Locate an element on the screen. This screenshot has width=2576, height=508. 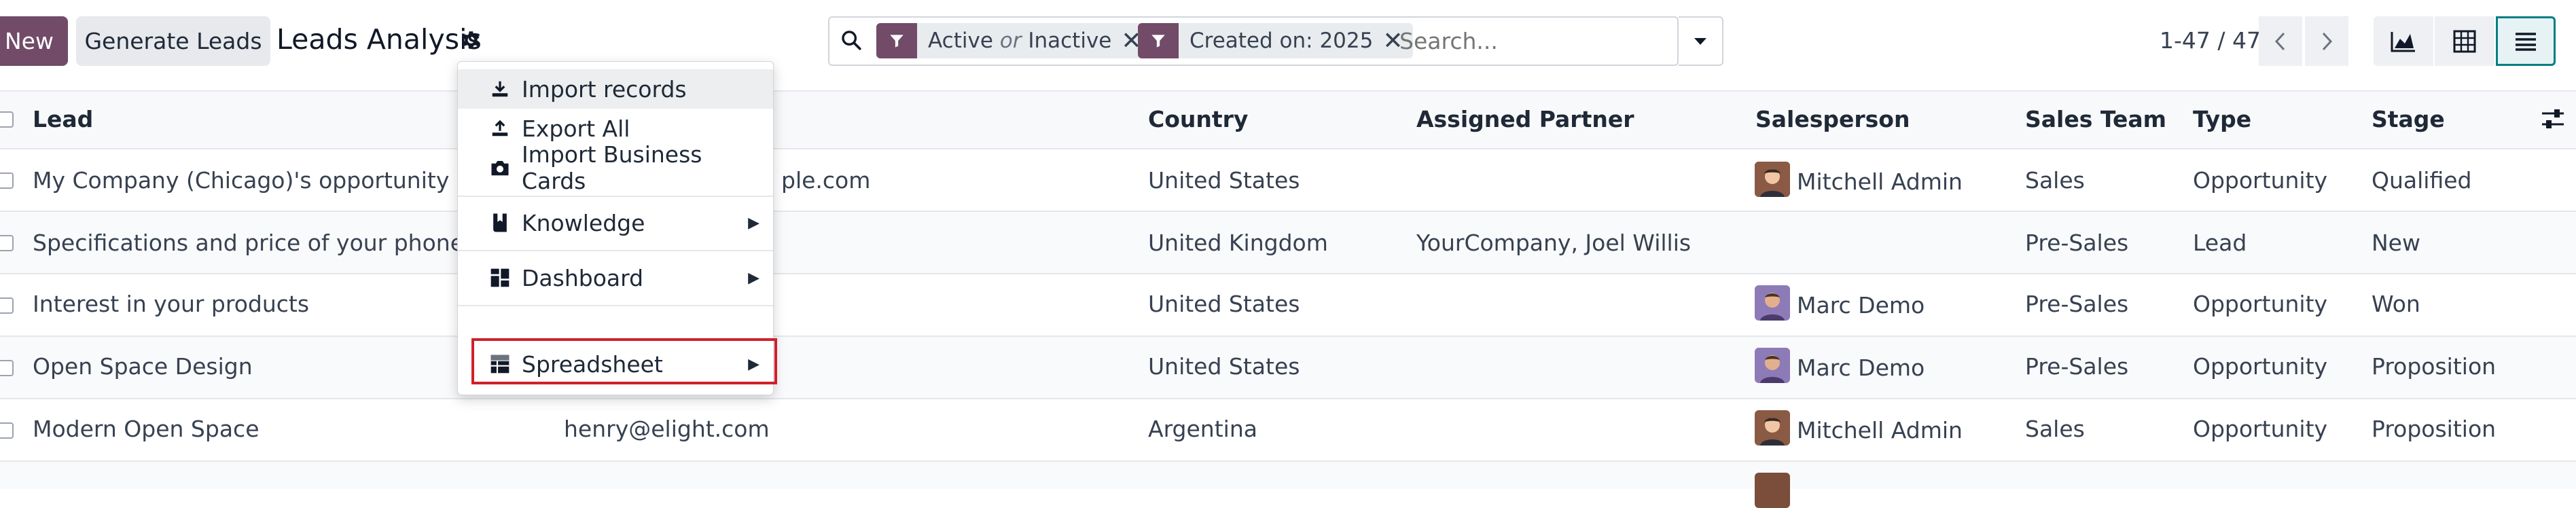
cell-country: Argentina is located at coordinates (1203, 429).